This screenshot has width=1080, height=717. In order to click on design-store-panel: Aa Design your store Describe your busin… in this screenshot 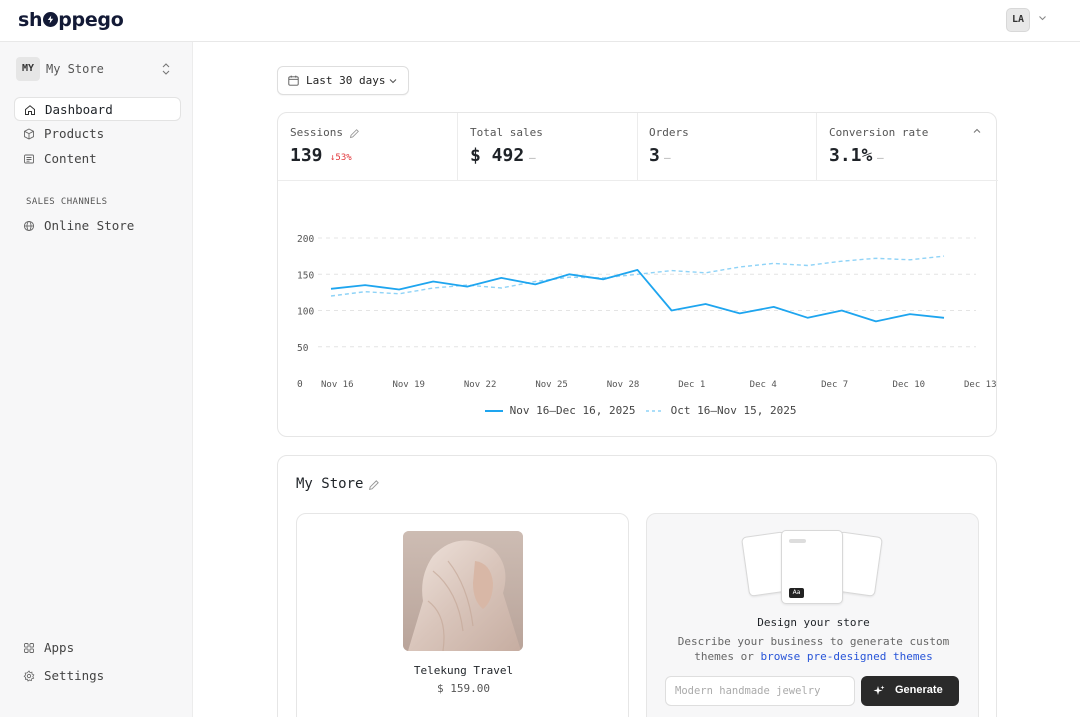, I will do `click(812, 615)`.